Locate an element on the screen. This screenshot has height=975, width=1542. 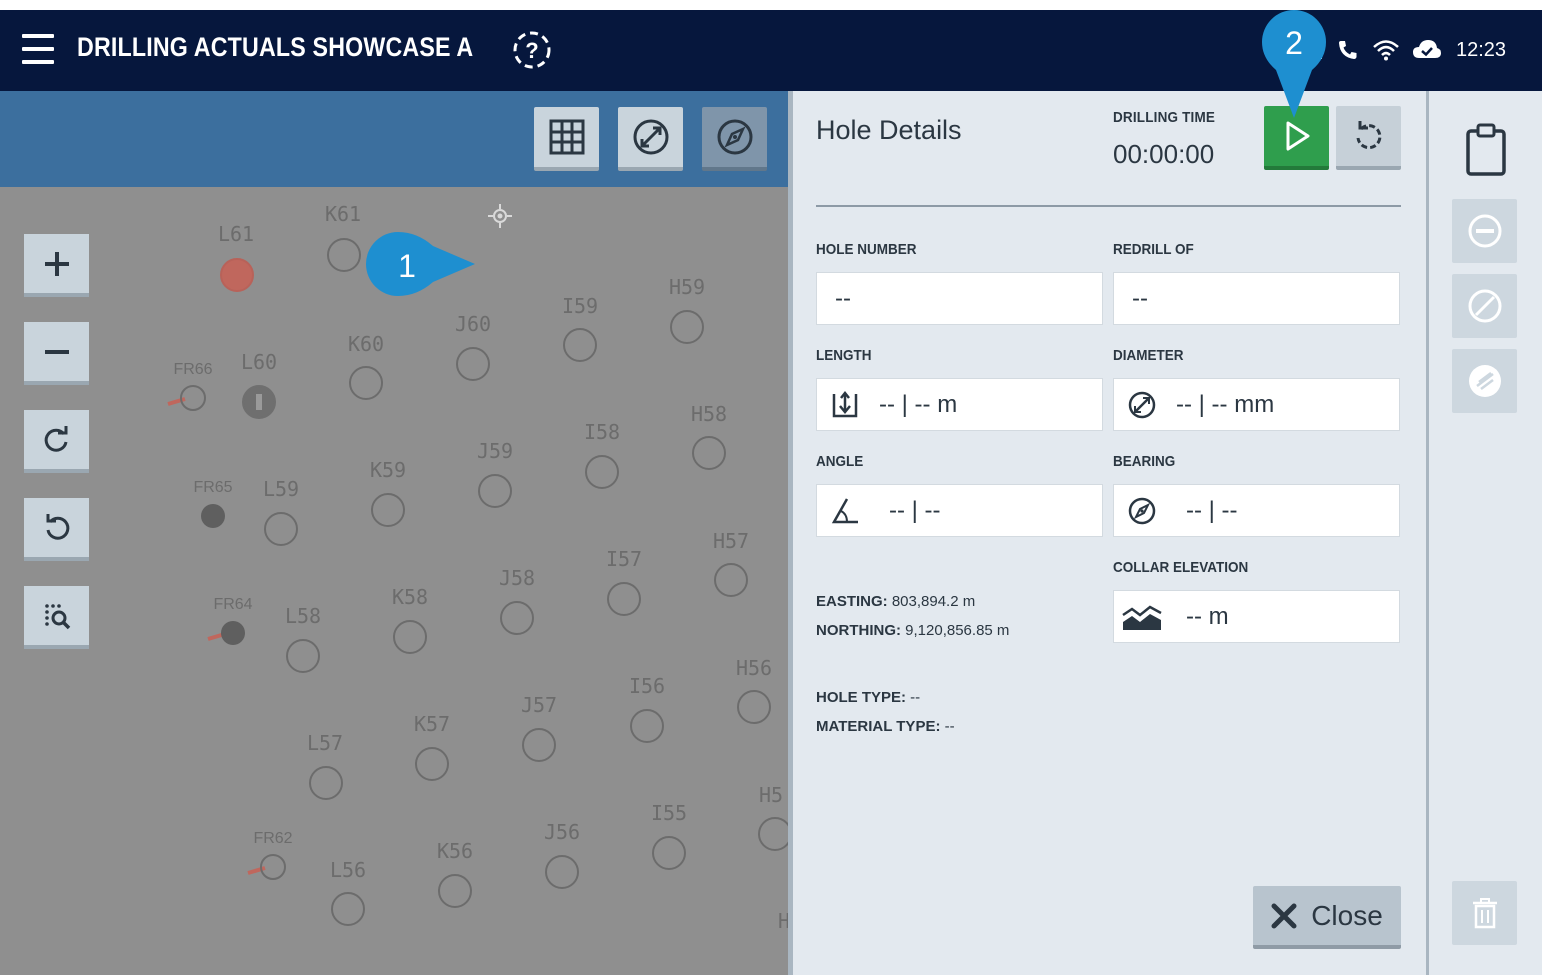
diameter-icon is located at coordinates (1142, 404).